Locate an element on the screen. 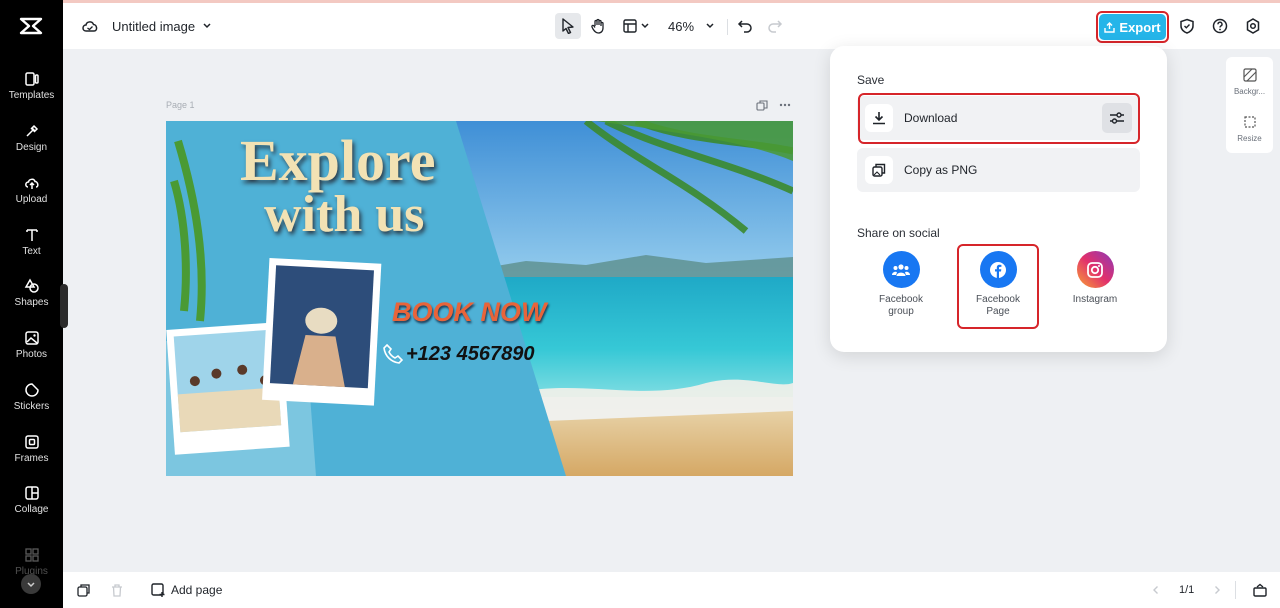 Image resolution: width=1280 pixels, height=608 pixels. undo-icon is located at coordinates (744, 26).